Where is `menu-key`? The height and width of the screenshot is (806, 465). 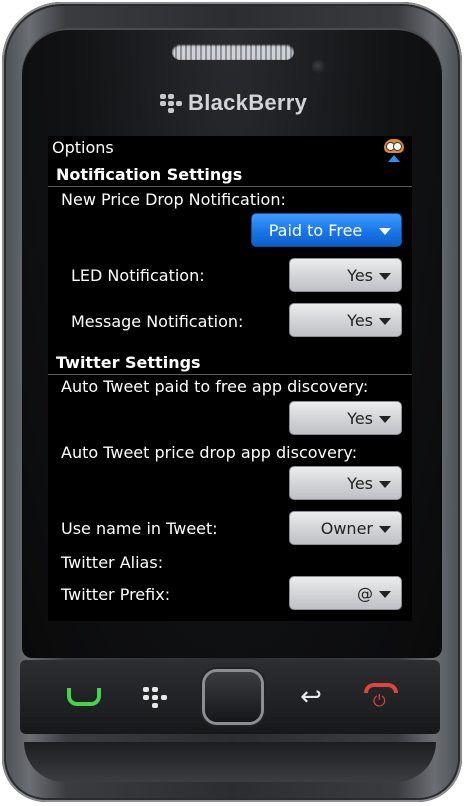
menu-key is located at coordinates (155, 697).